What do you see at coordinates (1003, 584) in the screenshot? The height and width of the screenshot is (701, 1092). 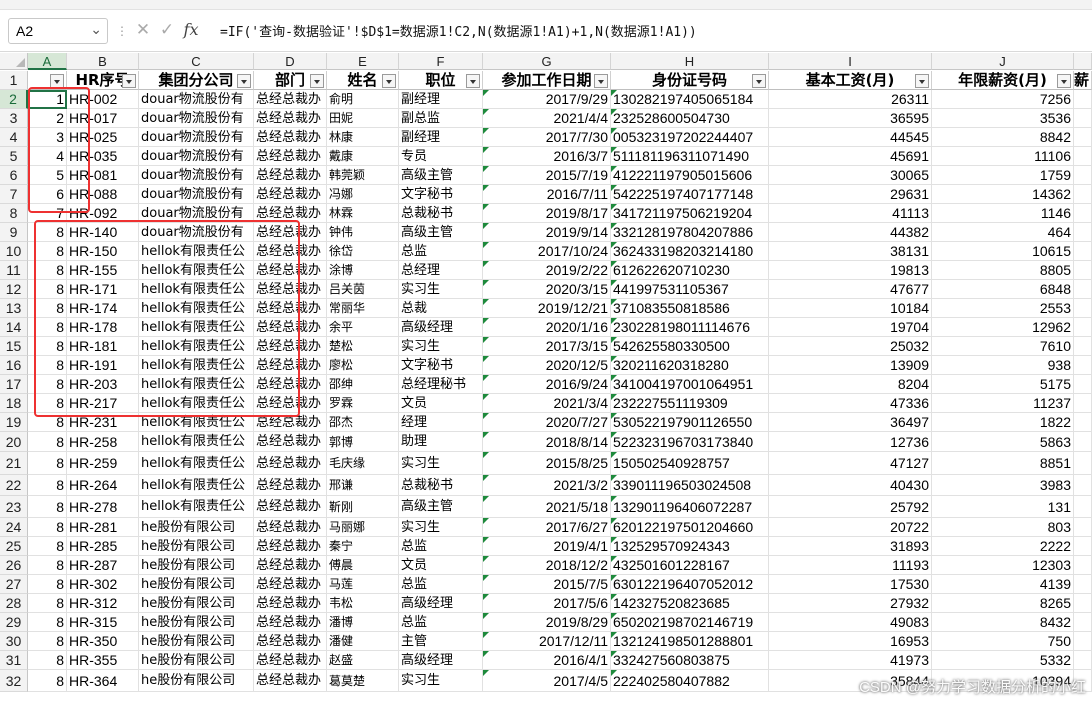 I see `cell-J: 4139` at bounding box center [1003, 584].